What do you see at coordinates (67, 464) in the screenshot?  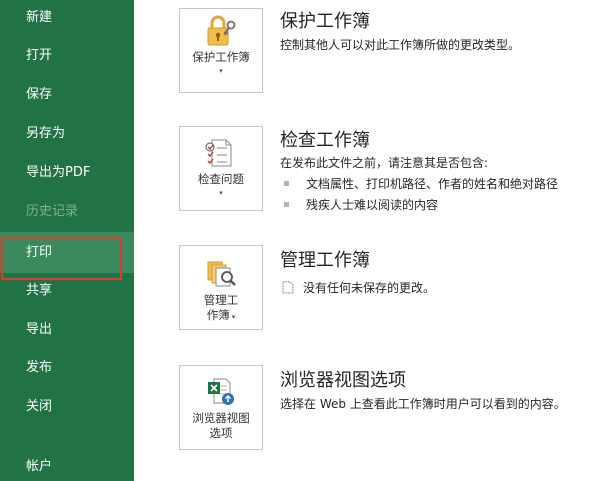 I see `sidebar-item-account: 帐户` at bounding box center [67, 464].